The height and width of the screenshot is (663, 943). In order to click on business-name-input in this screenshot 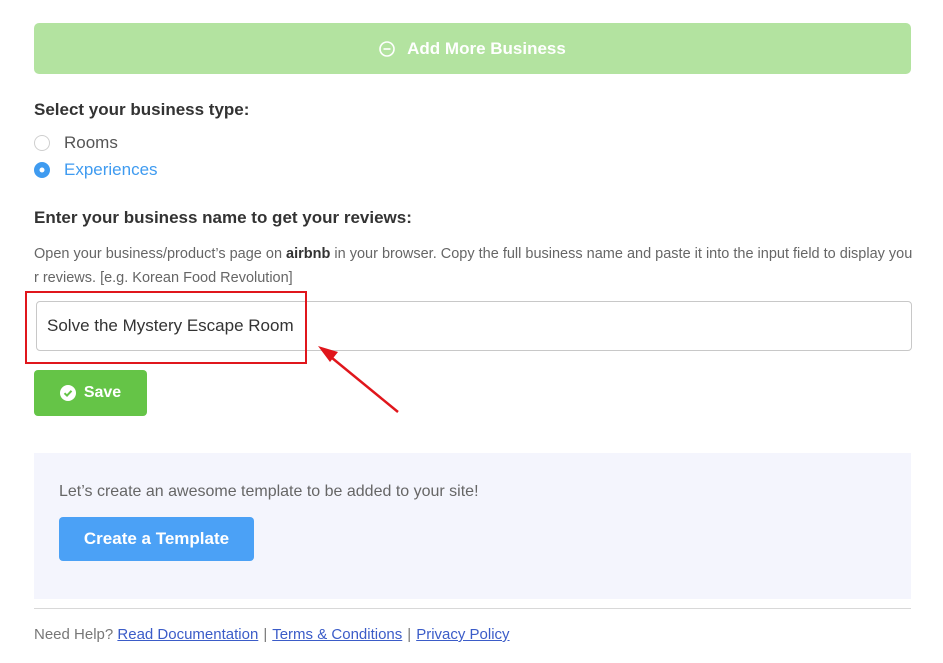, I will do `click(474, 326)`.